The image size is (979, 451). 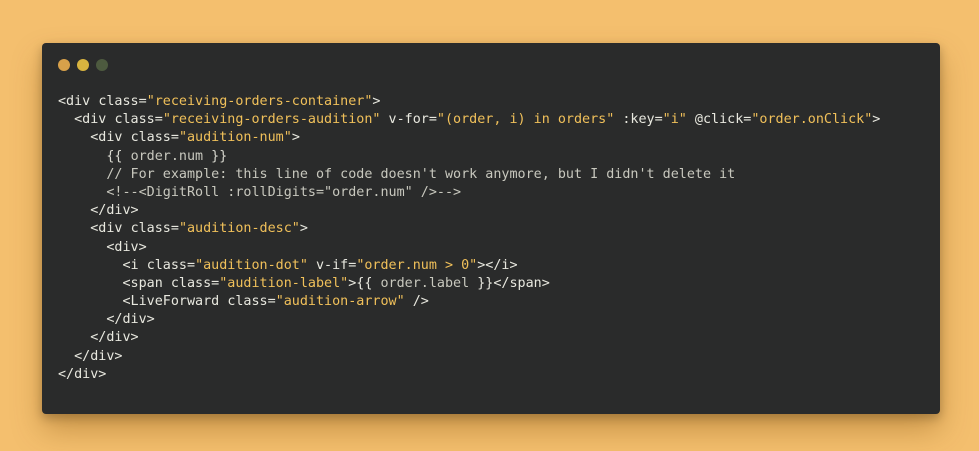 What do you see at coordinates (509, 283) in the screenshot?
I see `code-token: }}</span>` at bounding box center [509, 283].